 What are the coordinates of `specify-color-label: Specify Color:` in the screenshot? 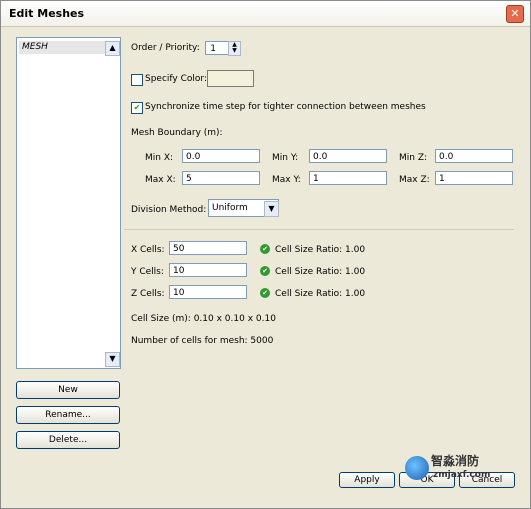 It's located at (176, 79).